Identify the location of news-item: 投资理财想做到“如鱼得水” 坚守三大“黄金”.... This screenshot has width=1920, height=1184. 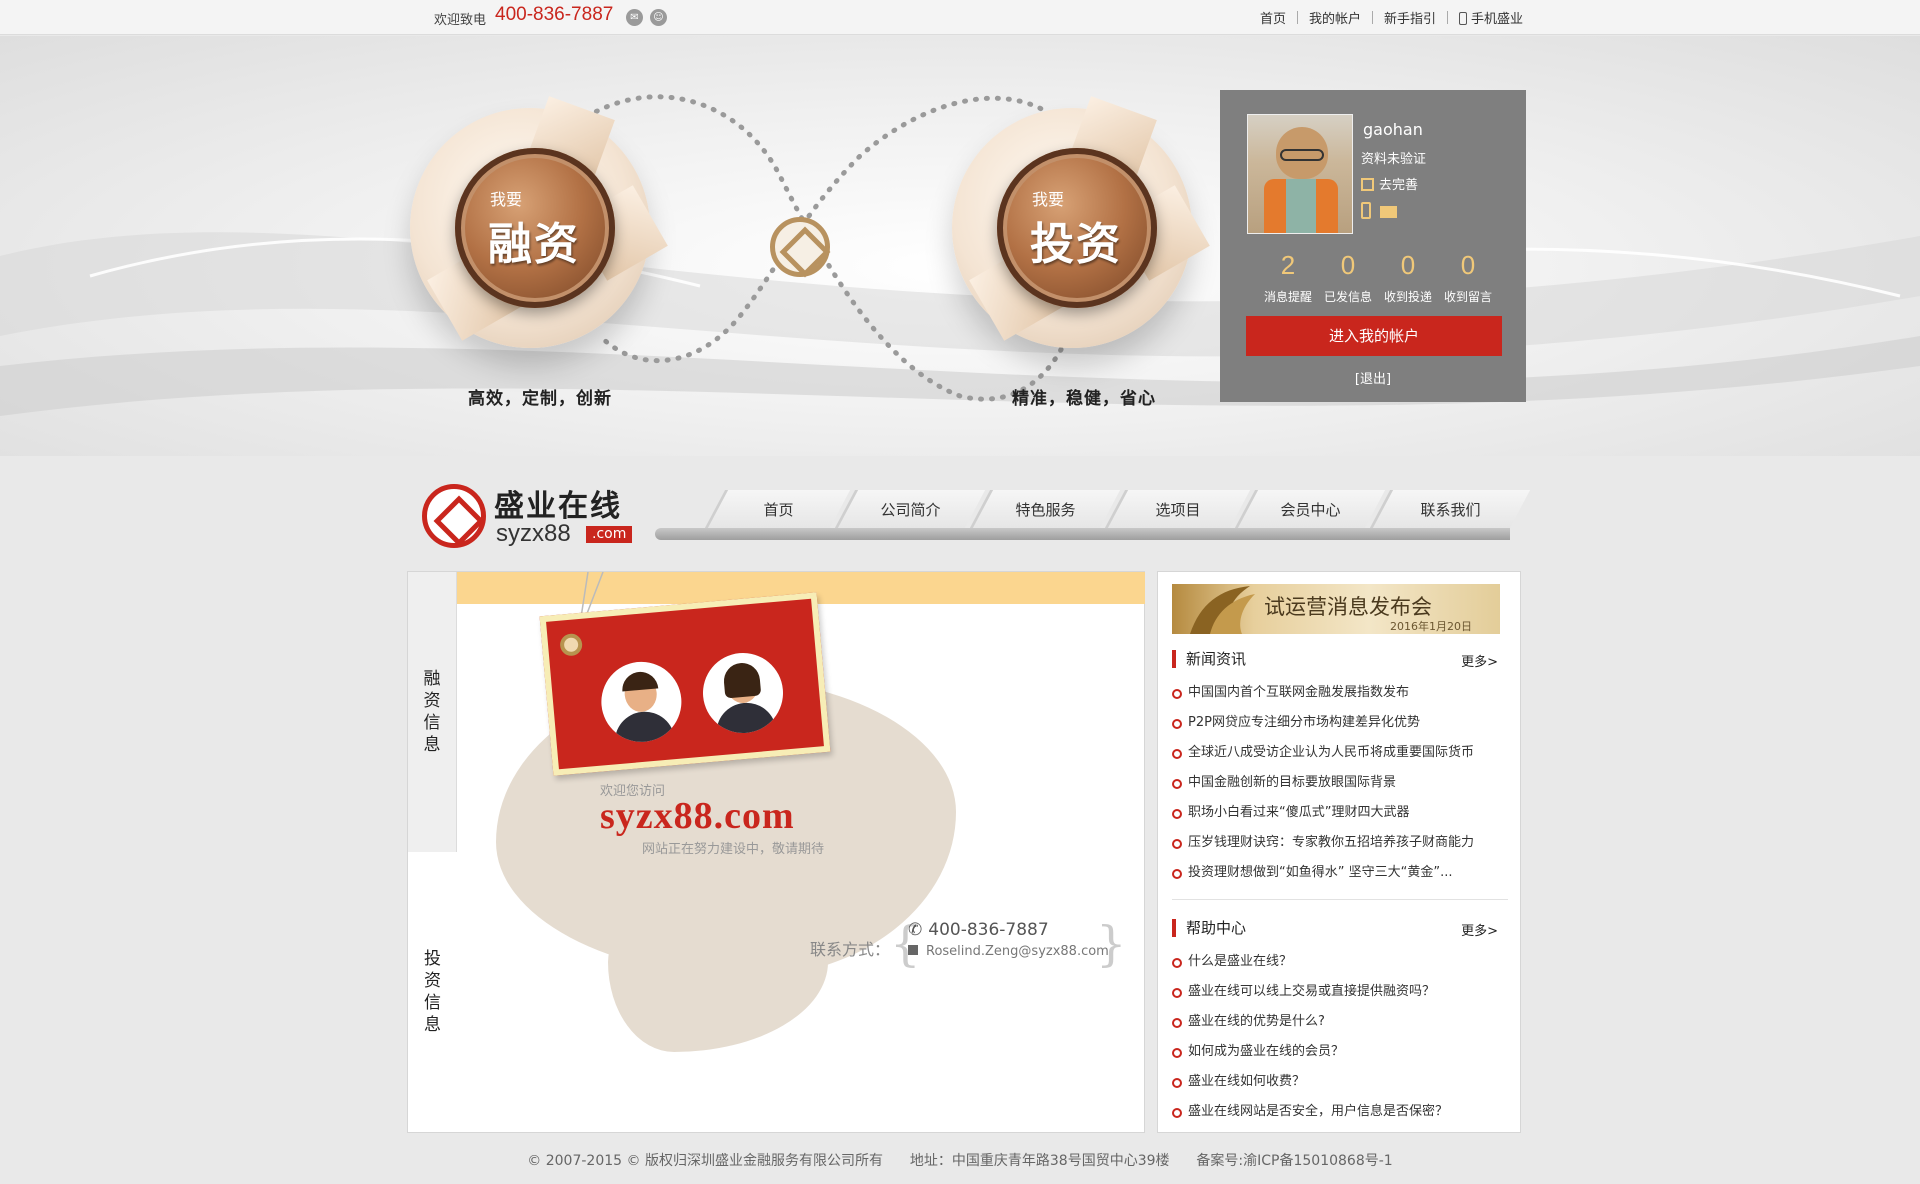
(1337, 873).